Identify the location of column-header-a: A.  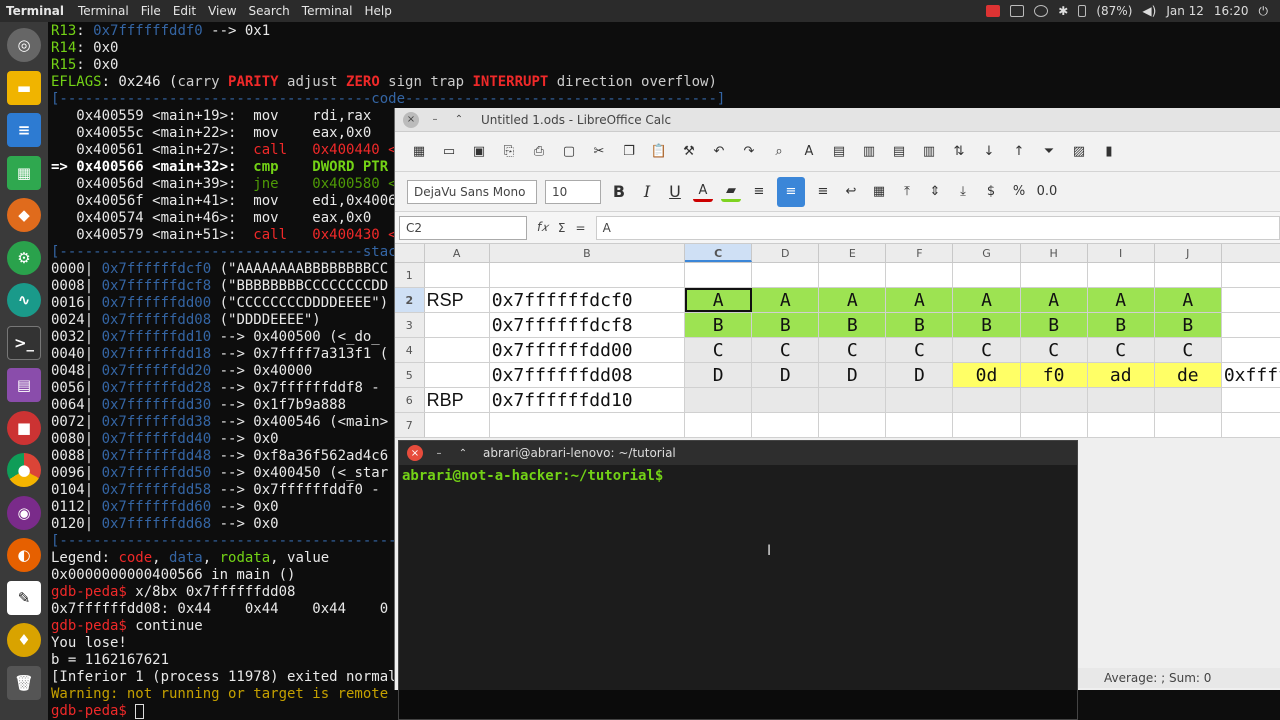
(457, 253).